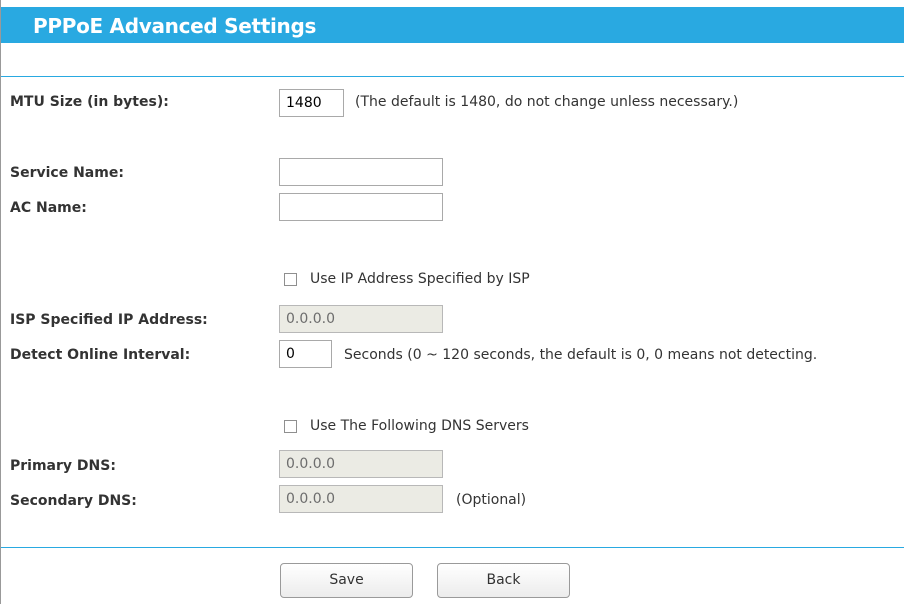 The image size is (904, 604). I want to click on service-name-input, so click(361, 172).